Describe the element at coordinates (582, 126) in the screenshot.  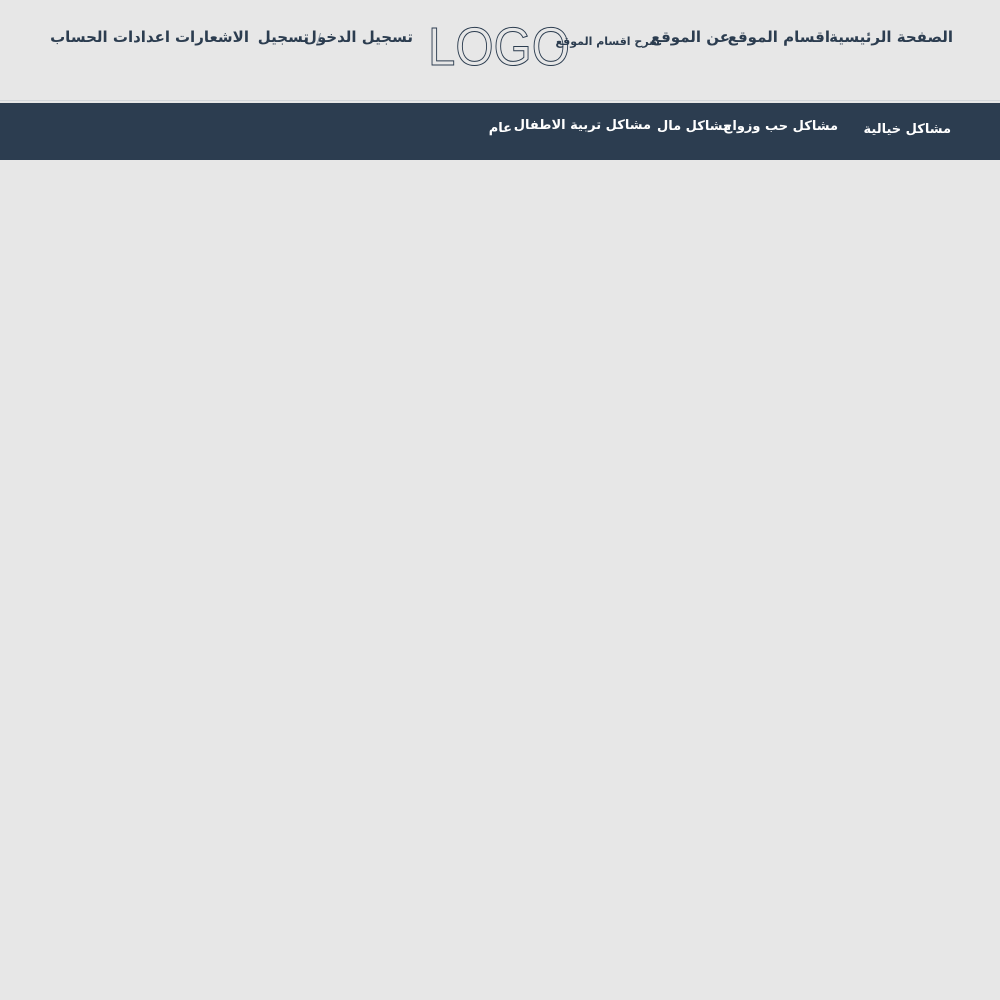
I see `nav-item-parenting-problems: مشاكل تربية الاطفال` at that location.